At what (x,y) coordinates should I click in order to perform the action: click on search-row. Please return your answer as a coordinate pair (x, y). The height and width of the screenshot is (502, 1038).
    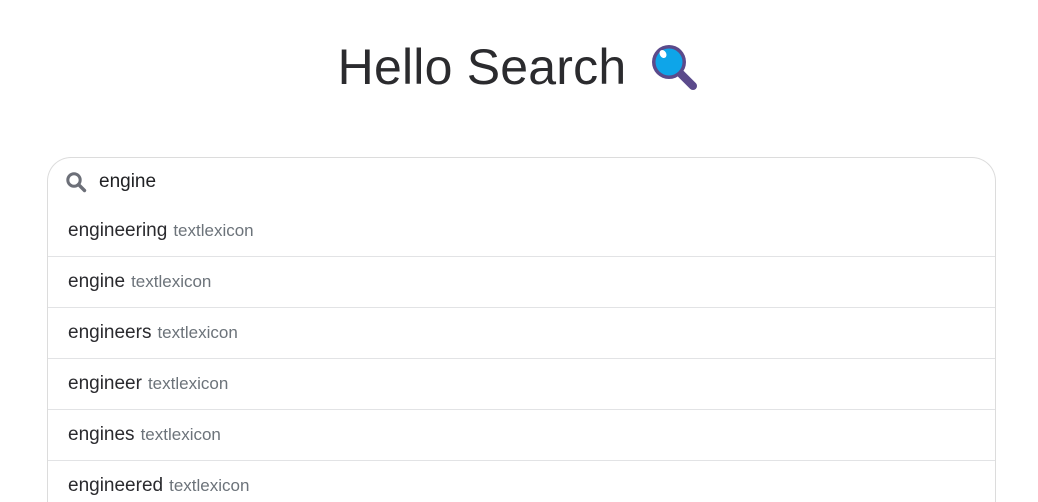
    Looking at the image, I should click on (521, 182).